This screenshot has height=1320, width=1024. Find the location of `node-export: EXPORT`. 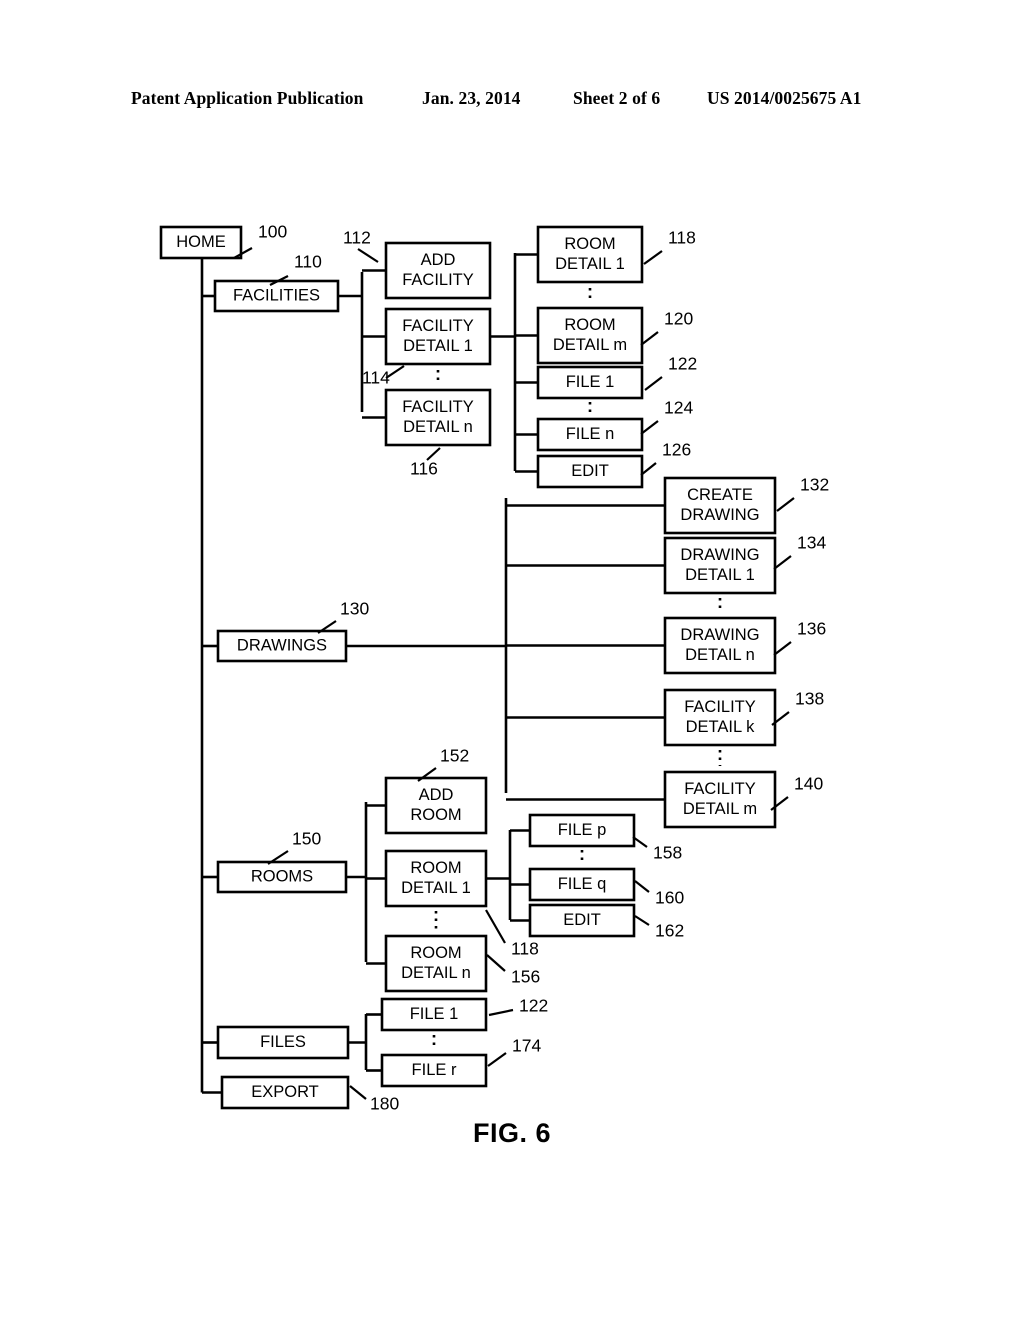

node-export: EXPORT is located at coordinates (285, 1092).